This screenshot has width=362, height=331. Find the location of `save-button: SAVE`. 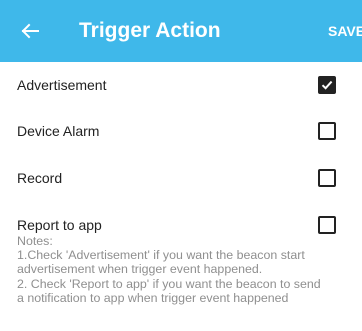

save-button: SAVE is located at coordinates (345, 31).